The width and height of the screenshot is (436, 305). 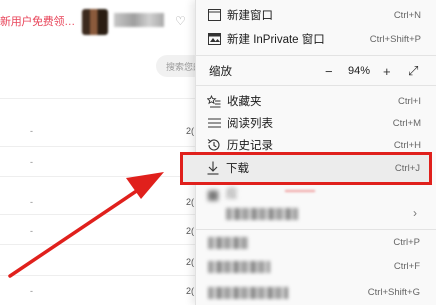 What do you see at coordinates (359, 71) in the screenshot?
I see `zoom-value: 94%` at bounding box center [359, 71].